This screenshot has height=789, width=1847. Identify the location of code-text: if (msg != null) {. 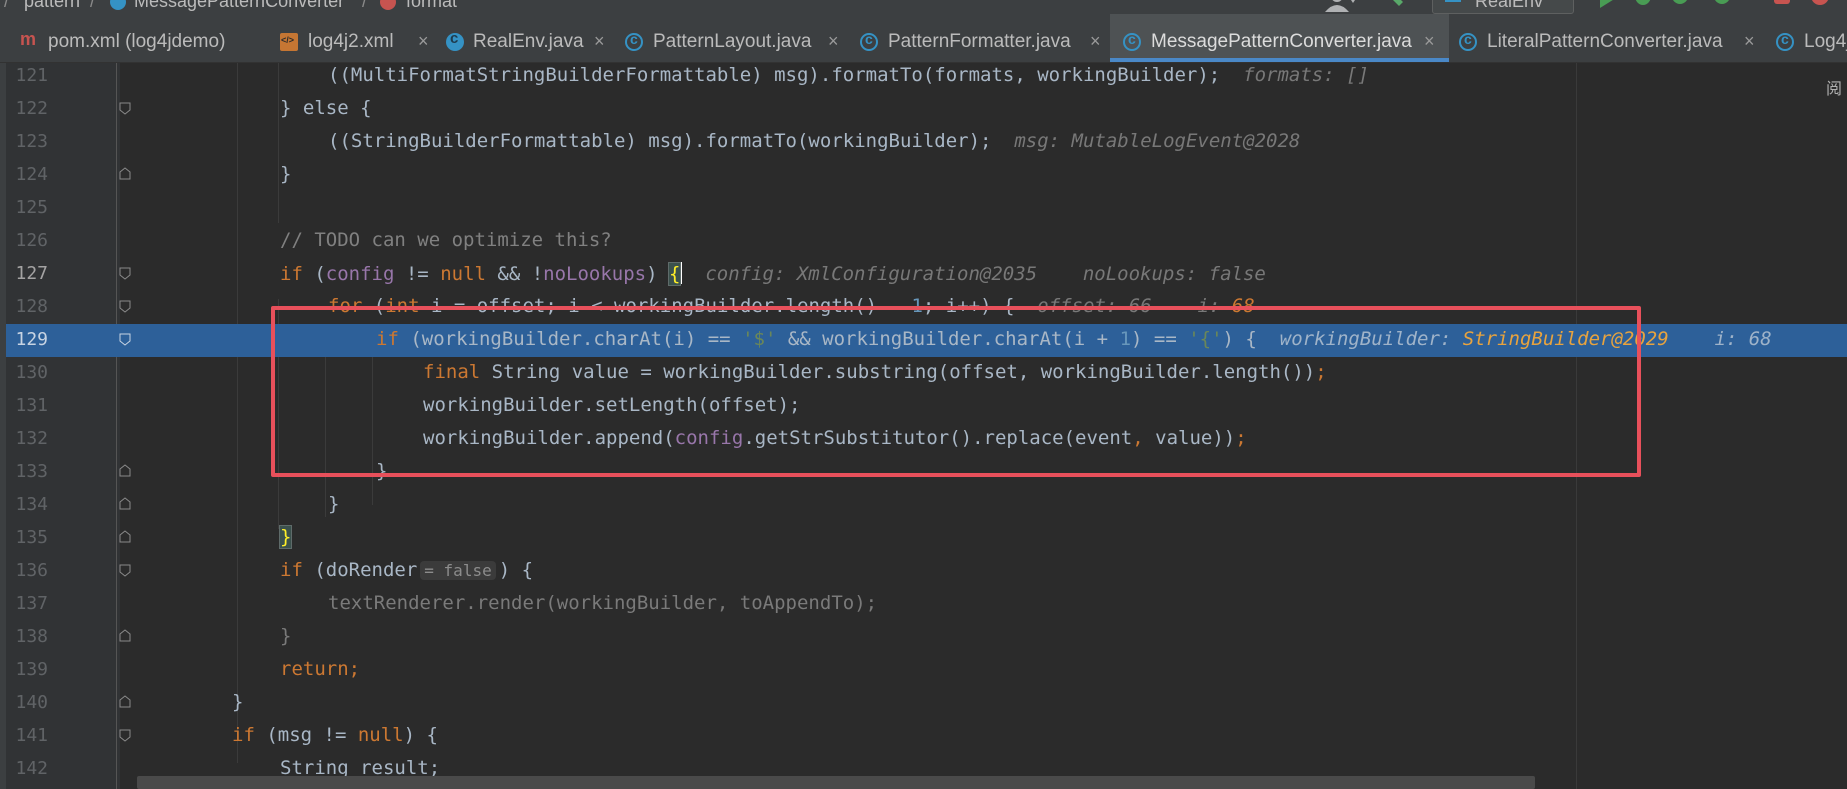
(335, 735).